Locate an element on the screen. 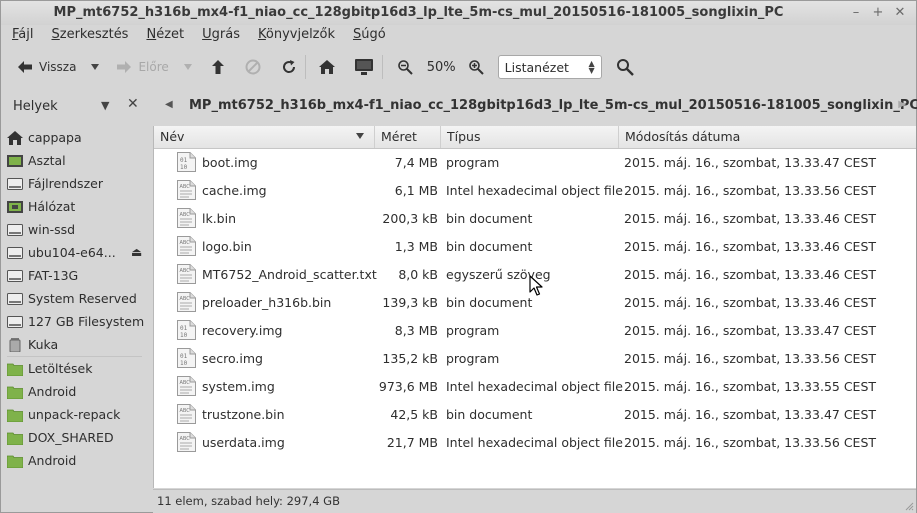 The width and height of the screenshot is (917, 513). view-mode-select: Listanézet ▲ ▼ is located at coordinates (549, 67).